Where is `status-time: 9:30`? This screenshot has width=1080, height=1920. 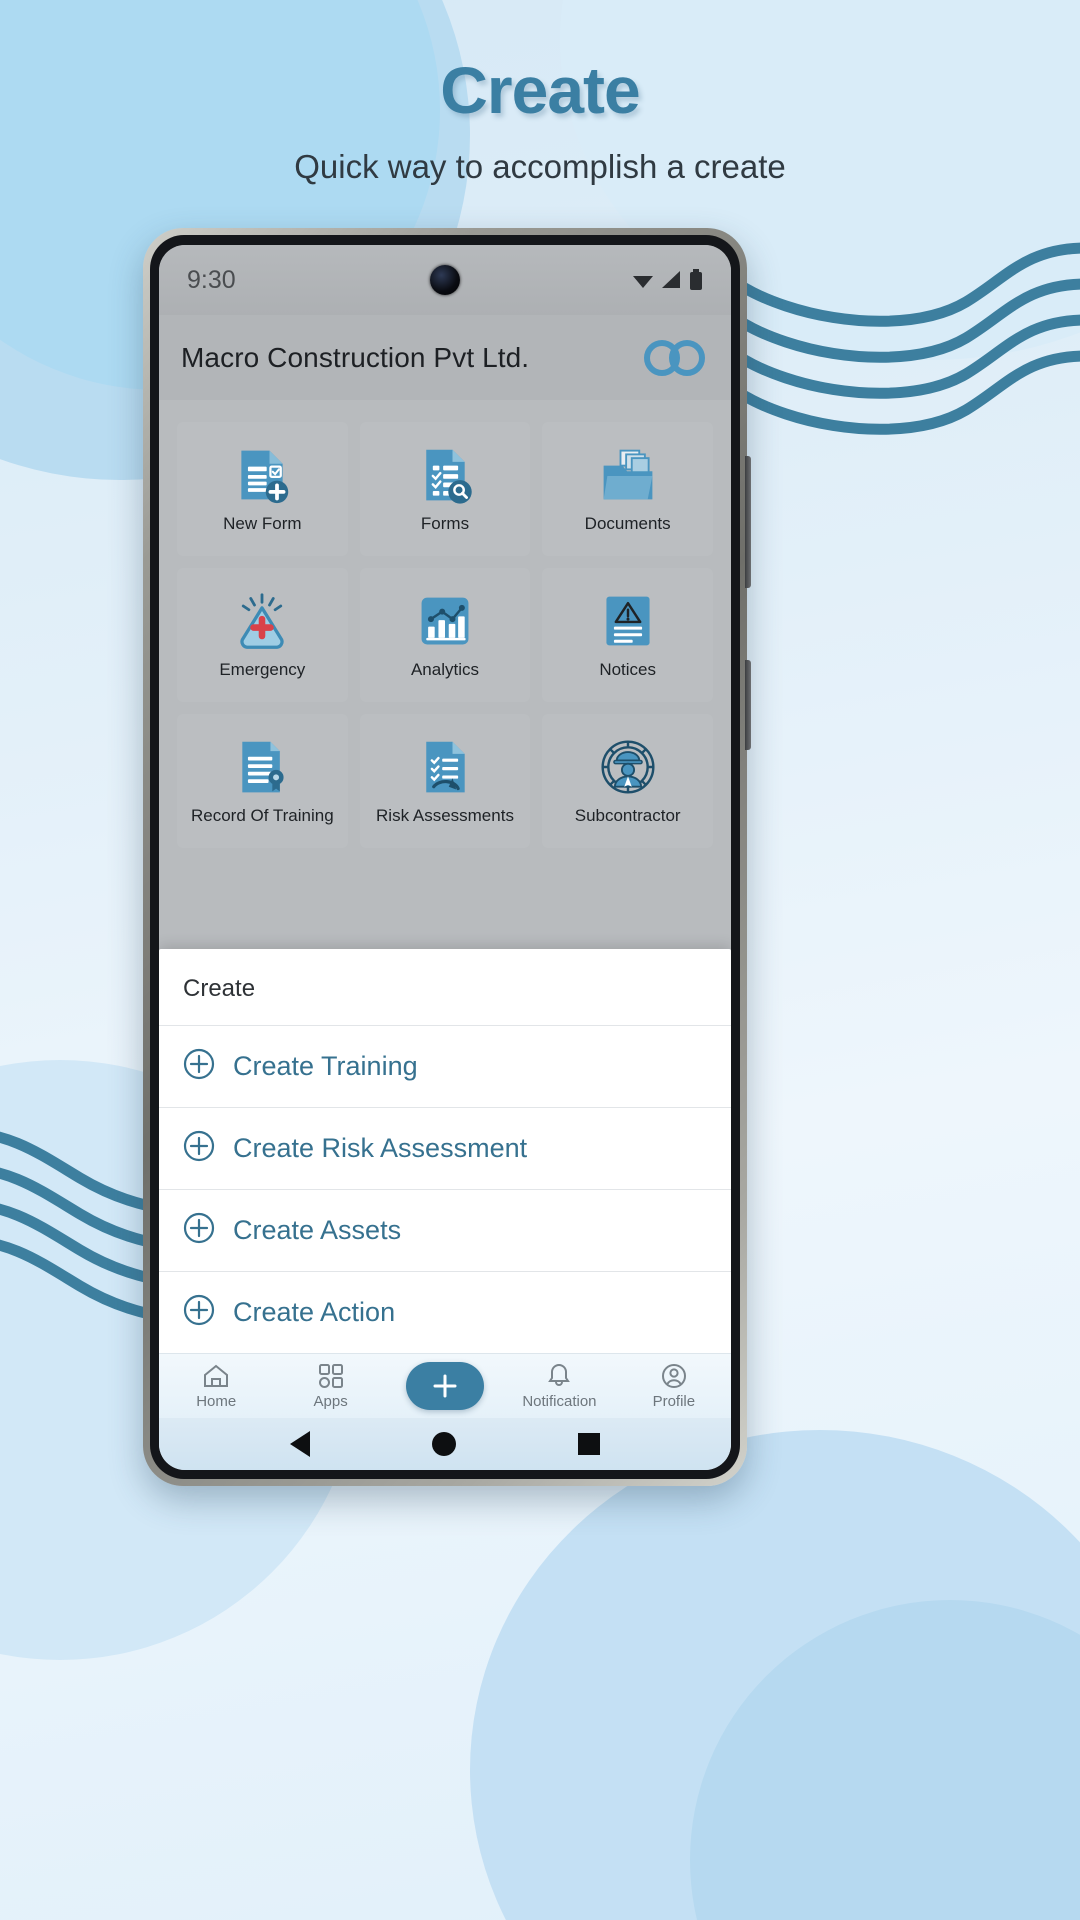
status-time: 9:30 is located at coordinates (211, 279).